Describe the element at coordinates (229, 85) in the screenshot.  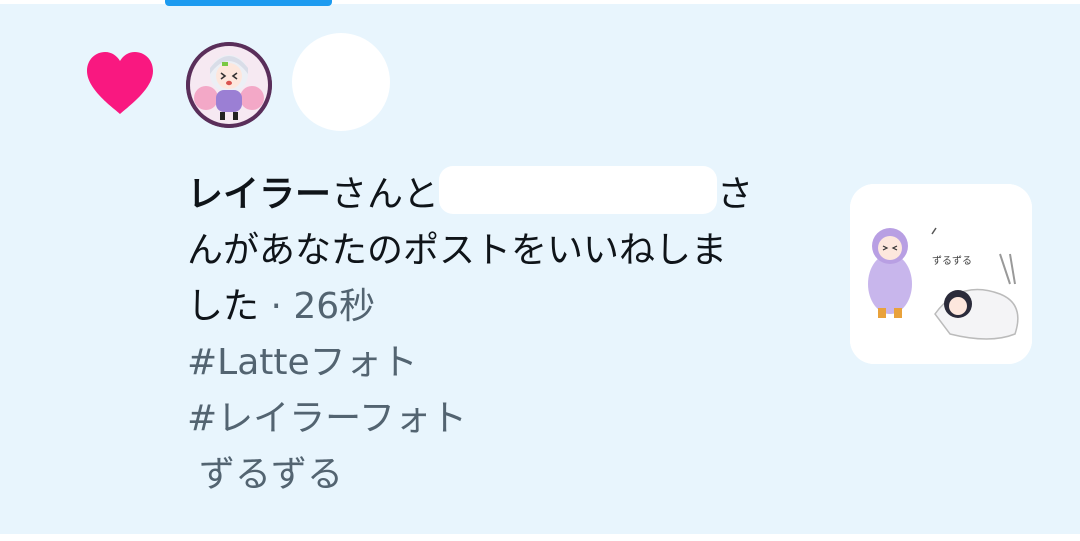
I see `avatar-leila` at that location.